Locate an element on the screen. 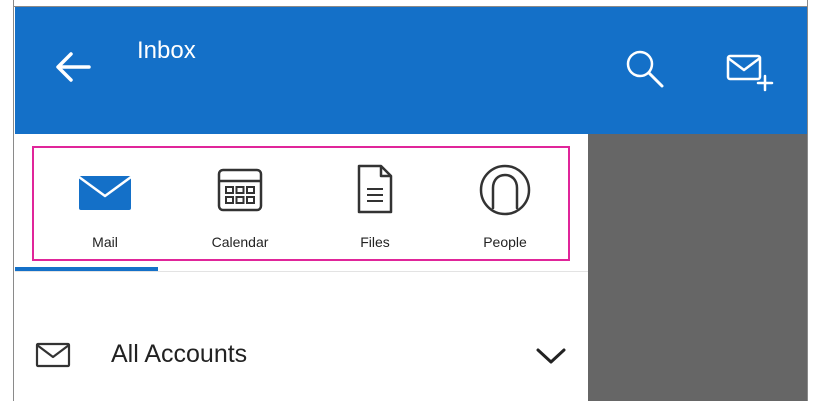 The height and width of the screenshot is (401, 828). search-button is located at coordinates (645, 69).